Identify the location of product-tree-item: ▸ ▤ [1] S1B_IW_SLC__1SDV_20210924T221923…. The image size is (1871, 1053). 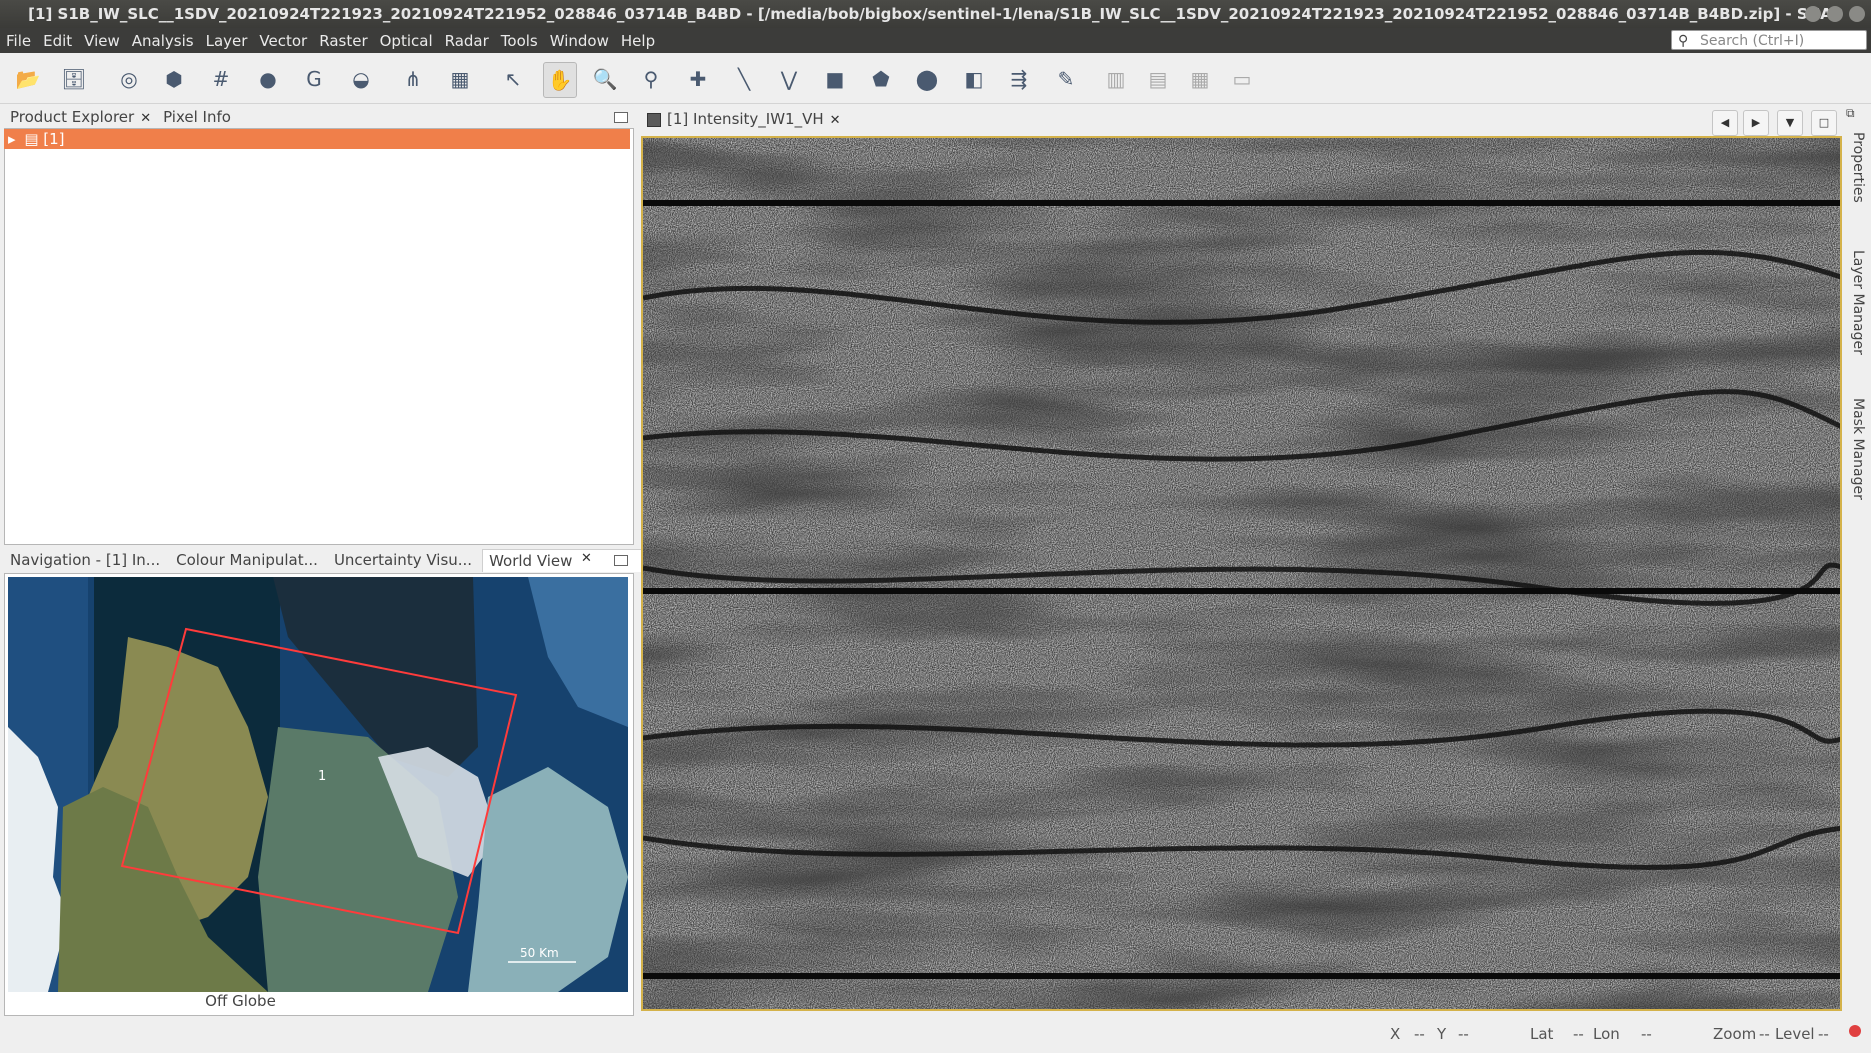
(318, 148).